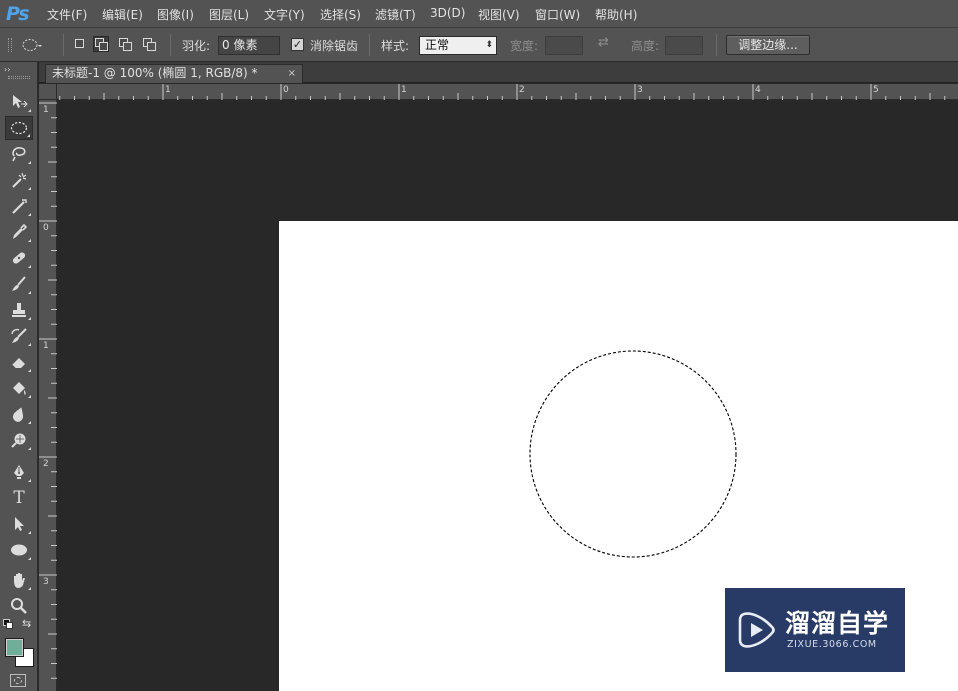 This screenshot has height=691, width=958. Describe the element at coordinates (18, 14) in the screenshot. I see `photoshop-logo: Ps` at that location.